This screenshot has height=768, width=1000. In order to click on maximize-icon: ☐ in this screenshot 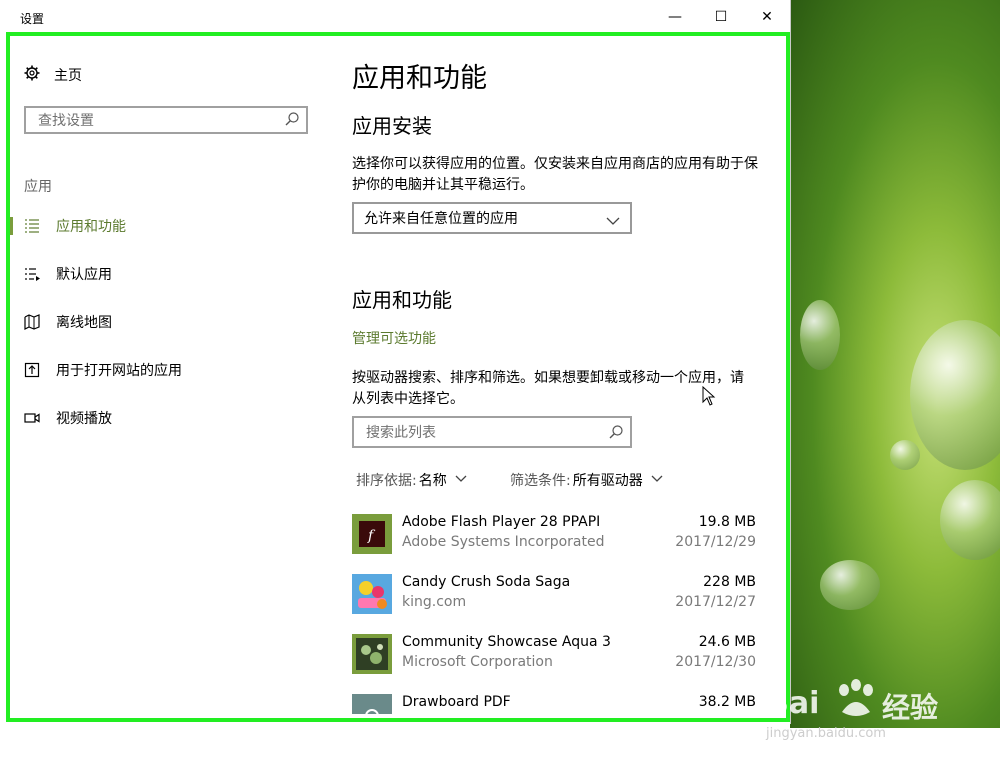, I will do `click(721, 17)`.